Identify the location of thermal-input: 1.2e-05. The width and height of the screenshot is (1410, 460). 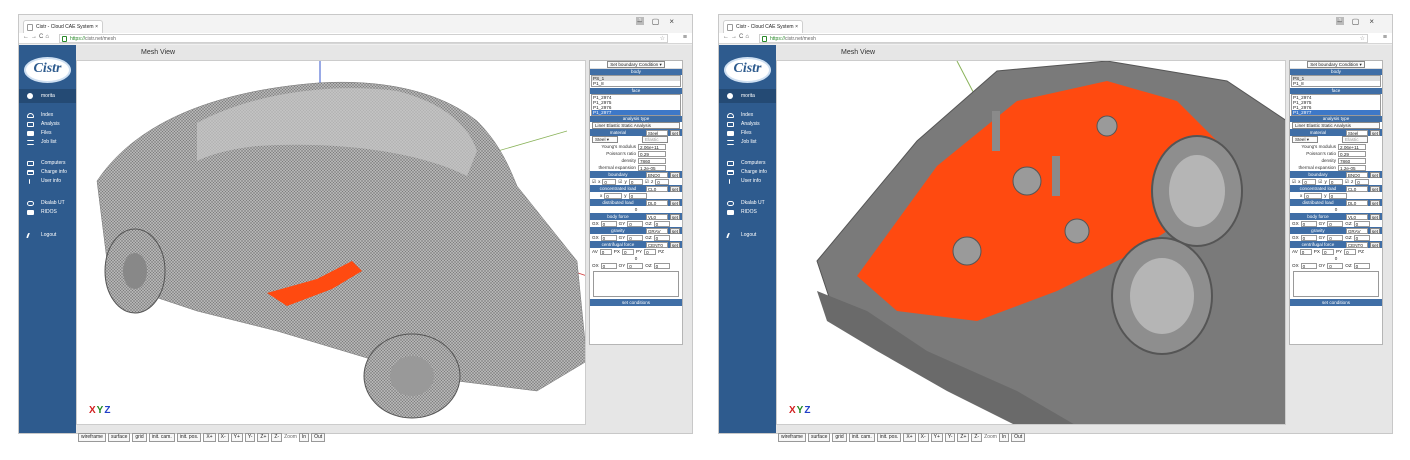
(1352, 167).